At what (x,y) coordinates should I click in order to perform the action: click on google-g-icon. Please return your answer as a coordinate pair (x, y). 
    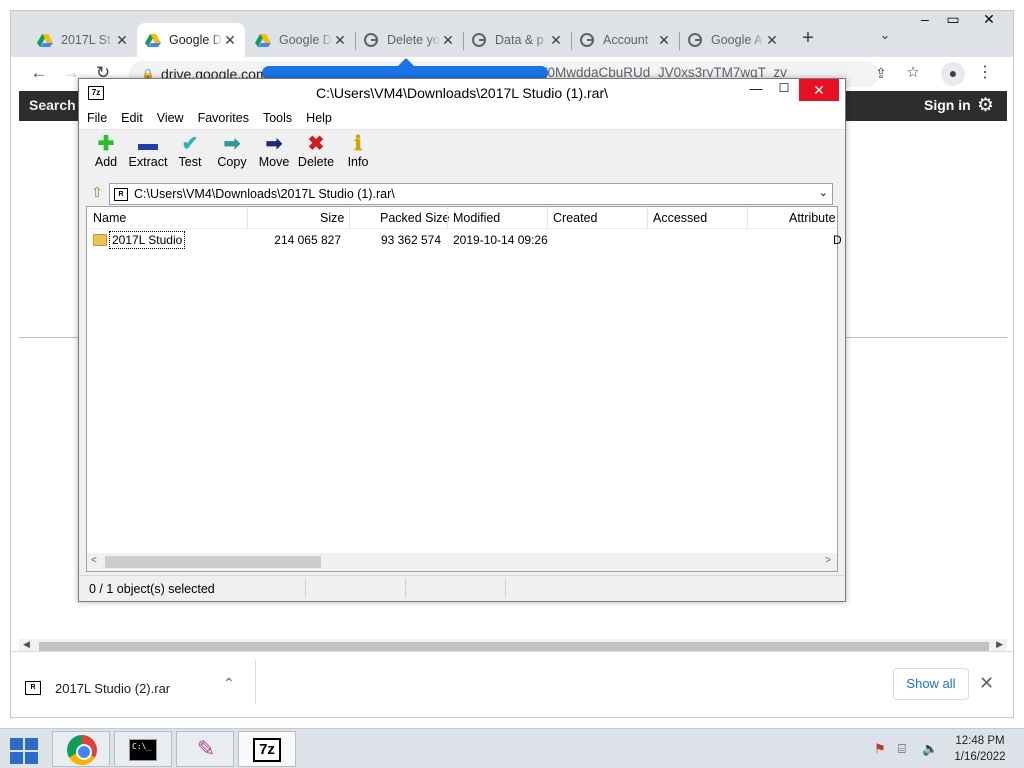
    Looking at the image, I should click on (371, 40).